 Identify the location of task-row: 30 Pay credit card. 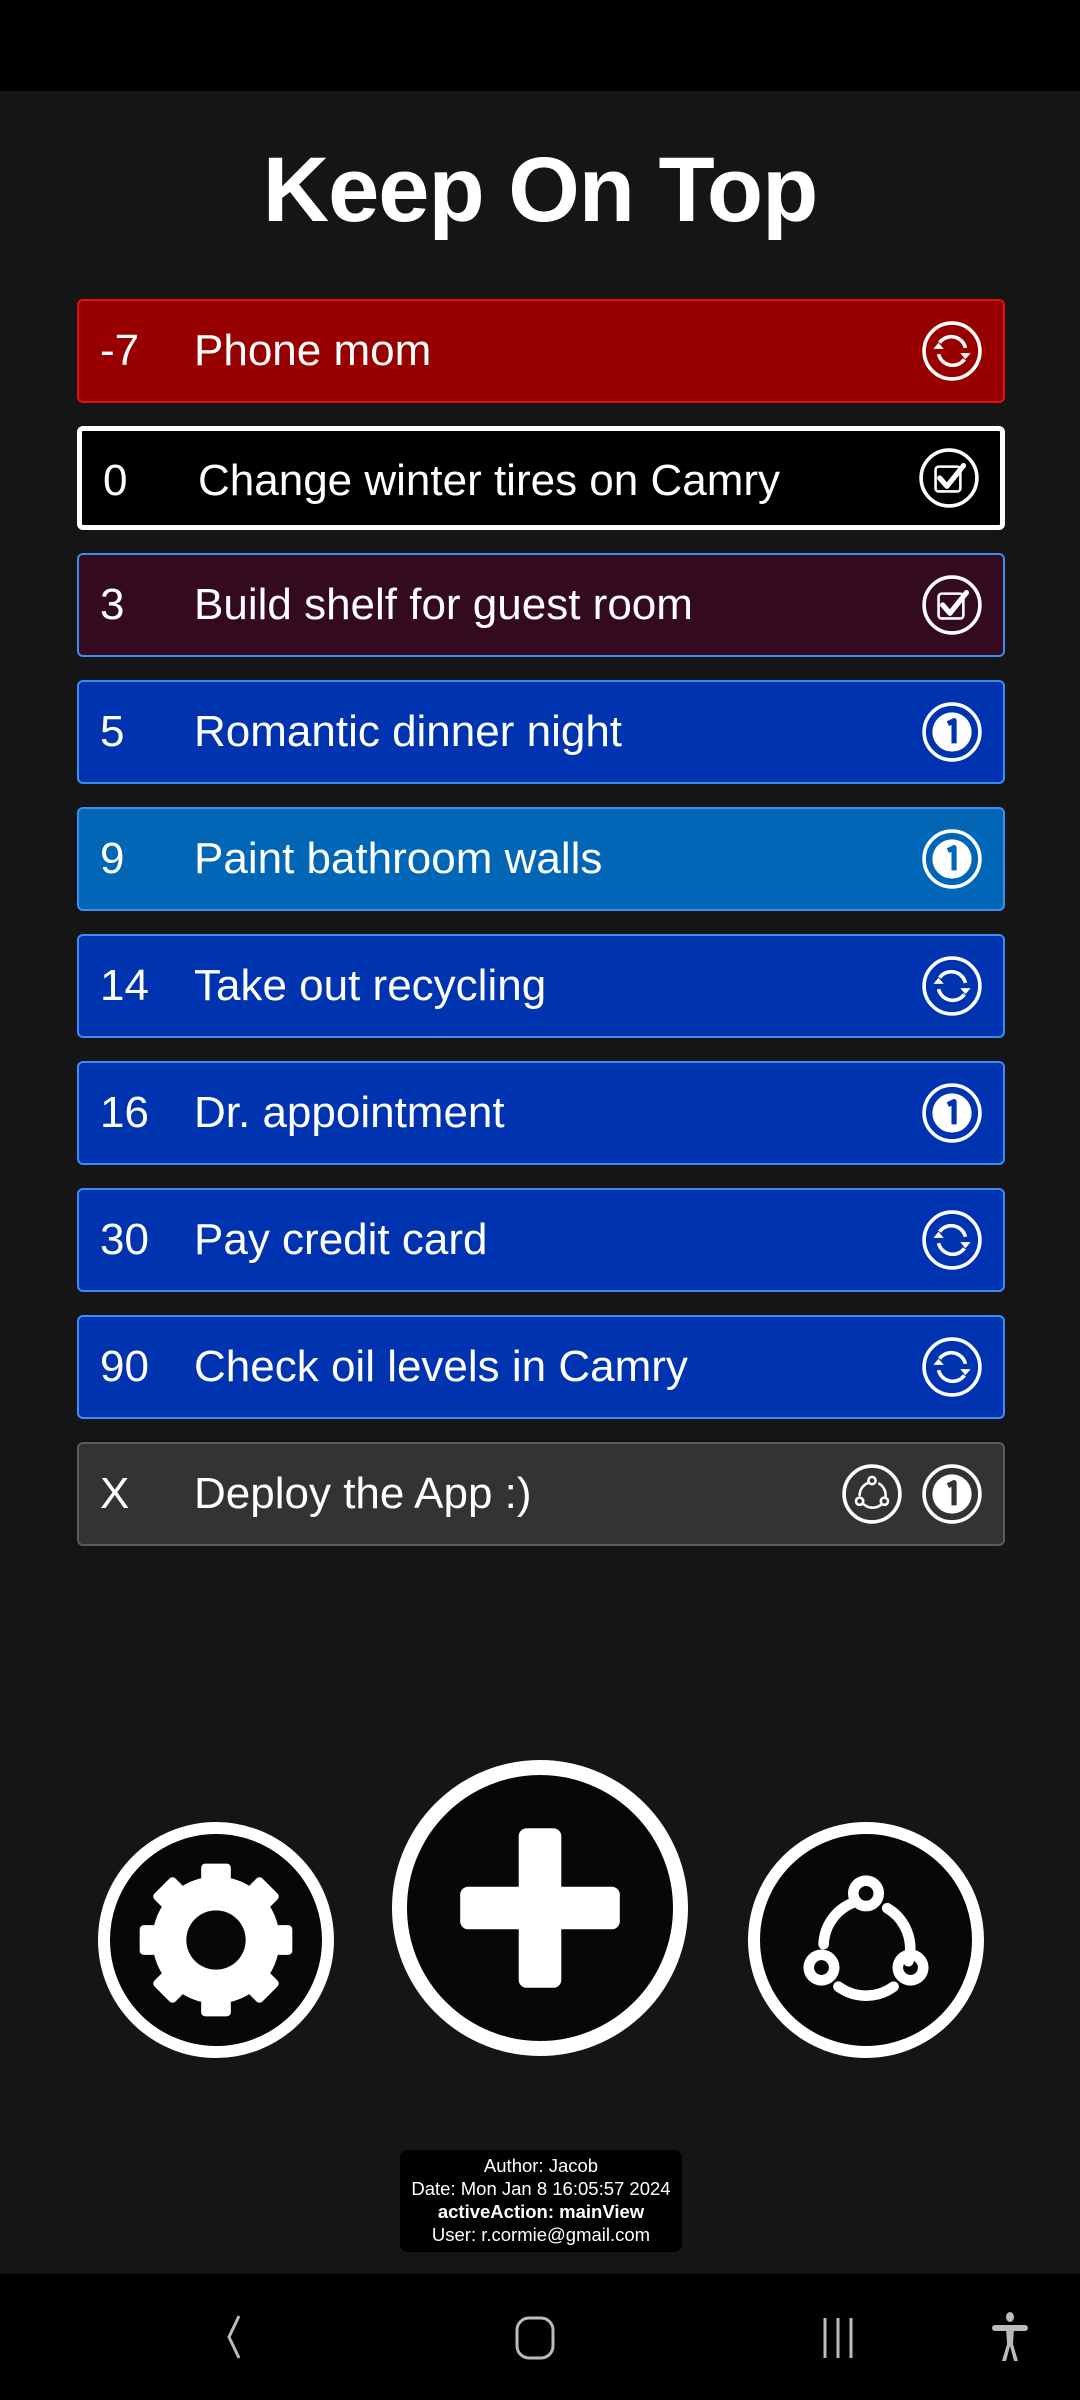
(541, 1240).